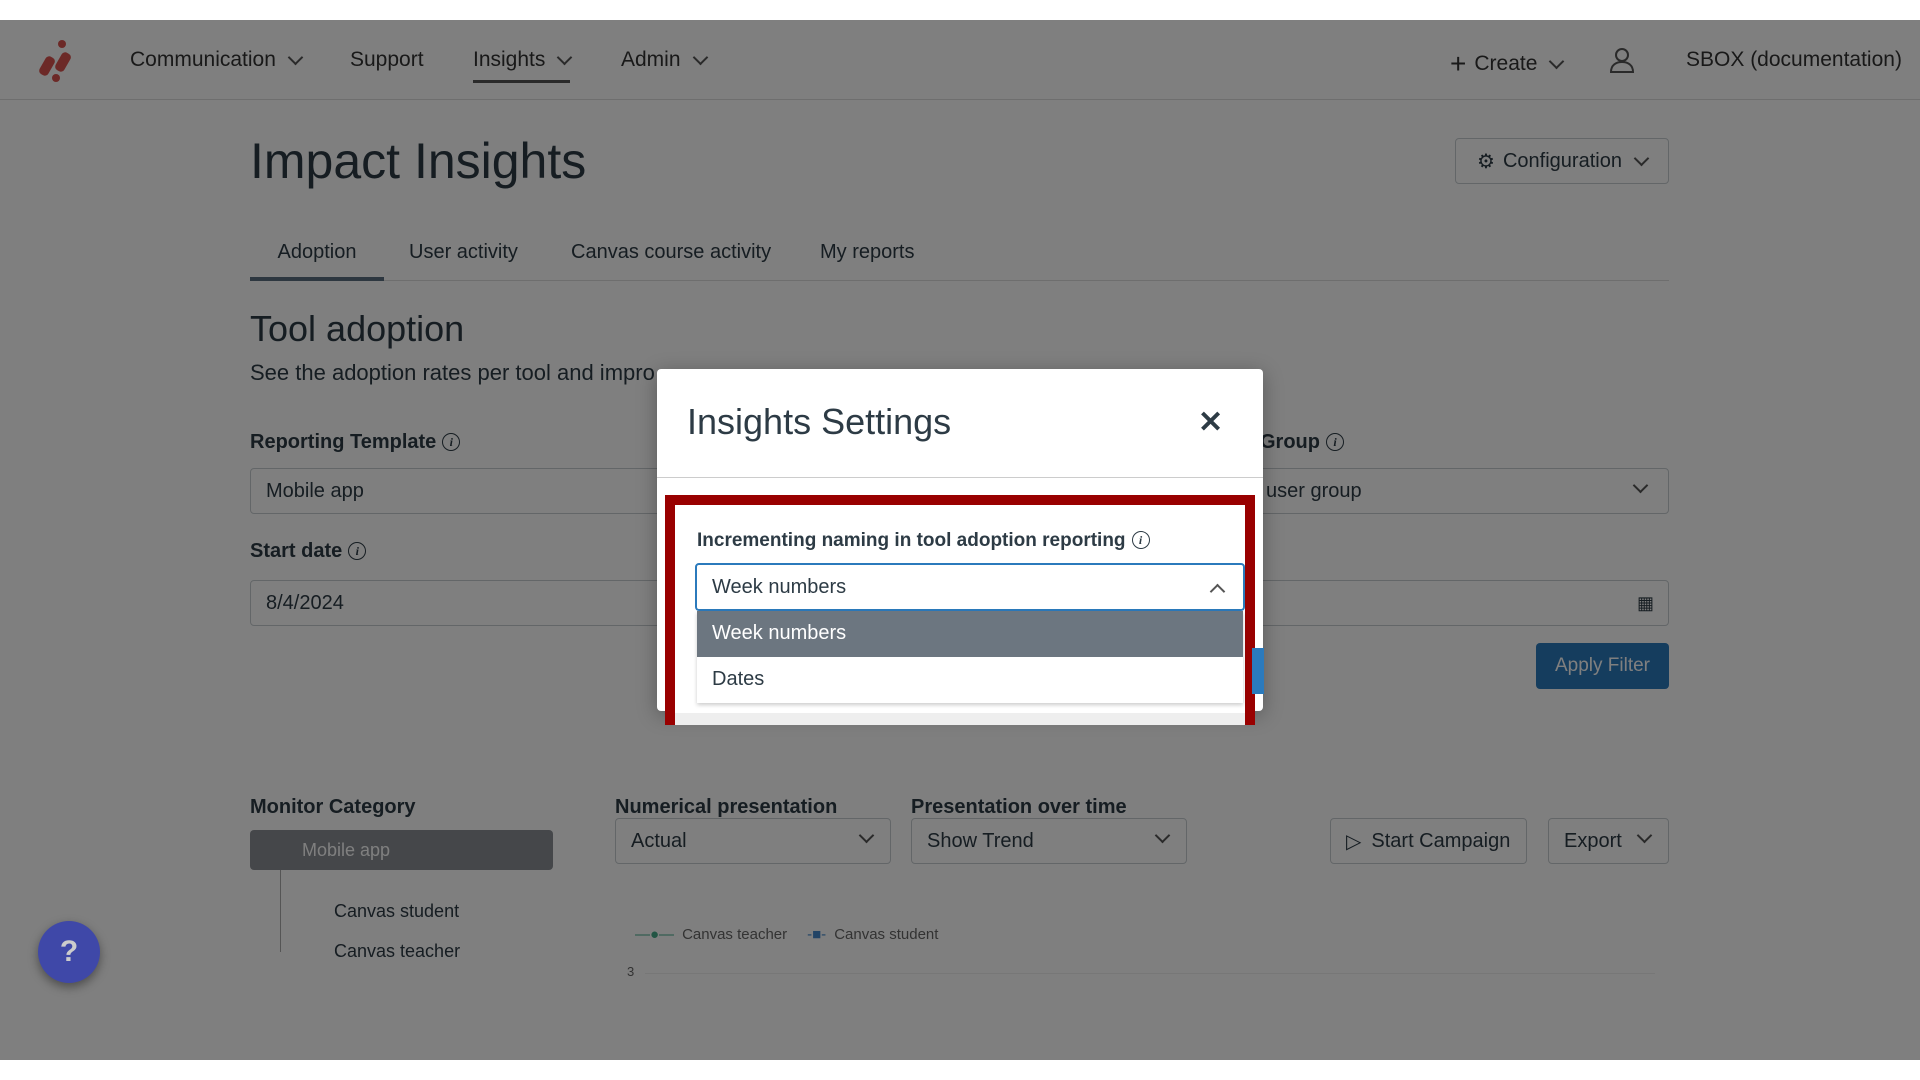  Describe the element at coordinates (819, 421) in the screenshot. I see `modal-title: Insights Settings` at that location.